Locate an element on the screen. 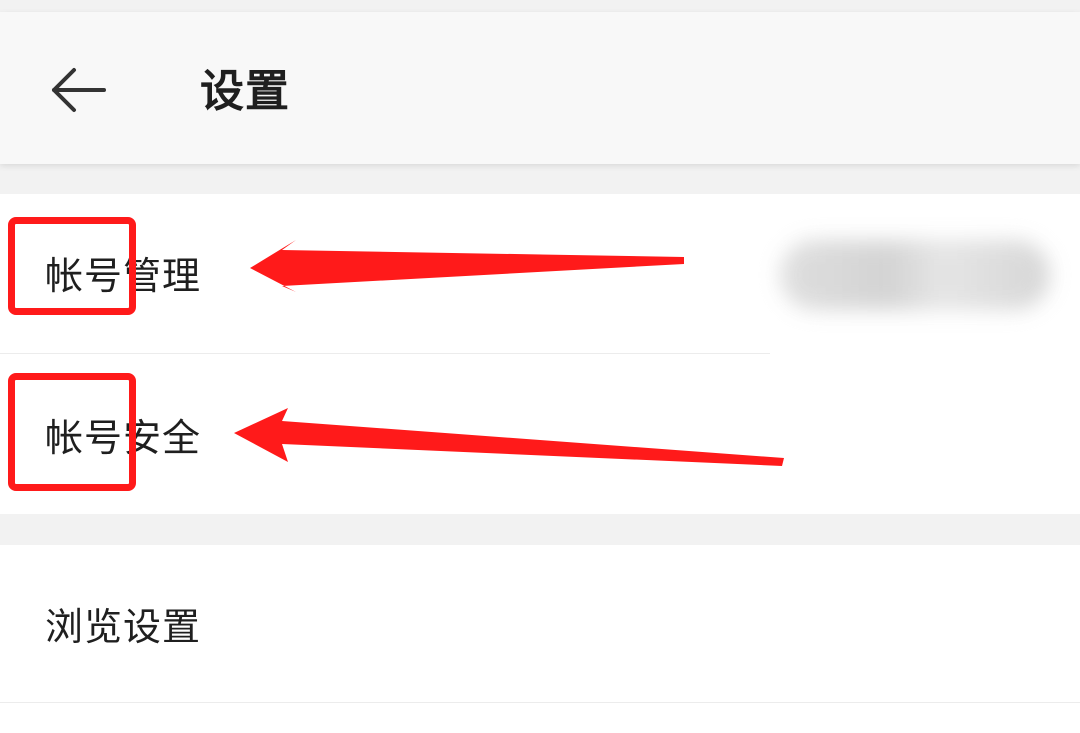  highlight-box-account-security is located at coordinates (72, 432).